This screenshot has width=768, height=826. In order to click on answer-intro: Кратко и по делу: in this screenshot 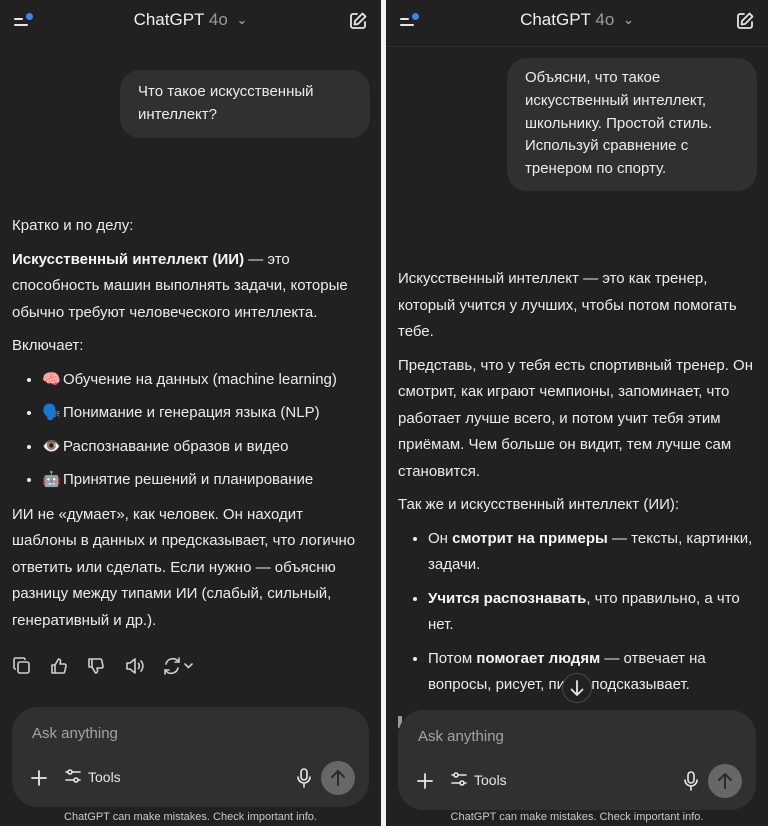, I will do `click(73, 225)`.